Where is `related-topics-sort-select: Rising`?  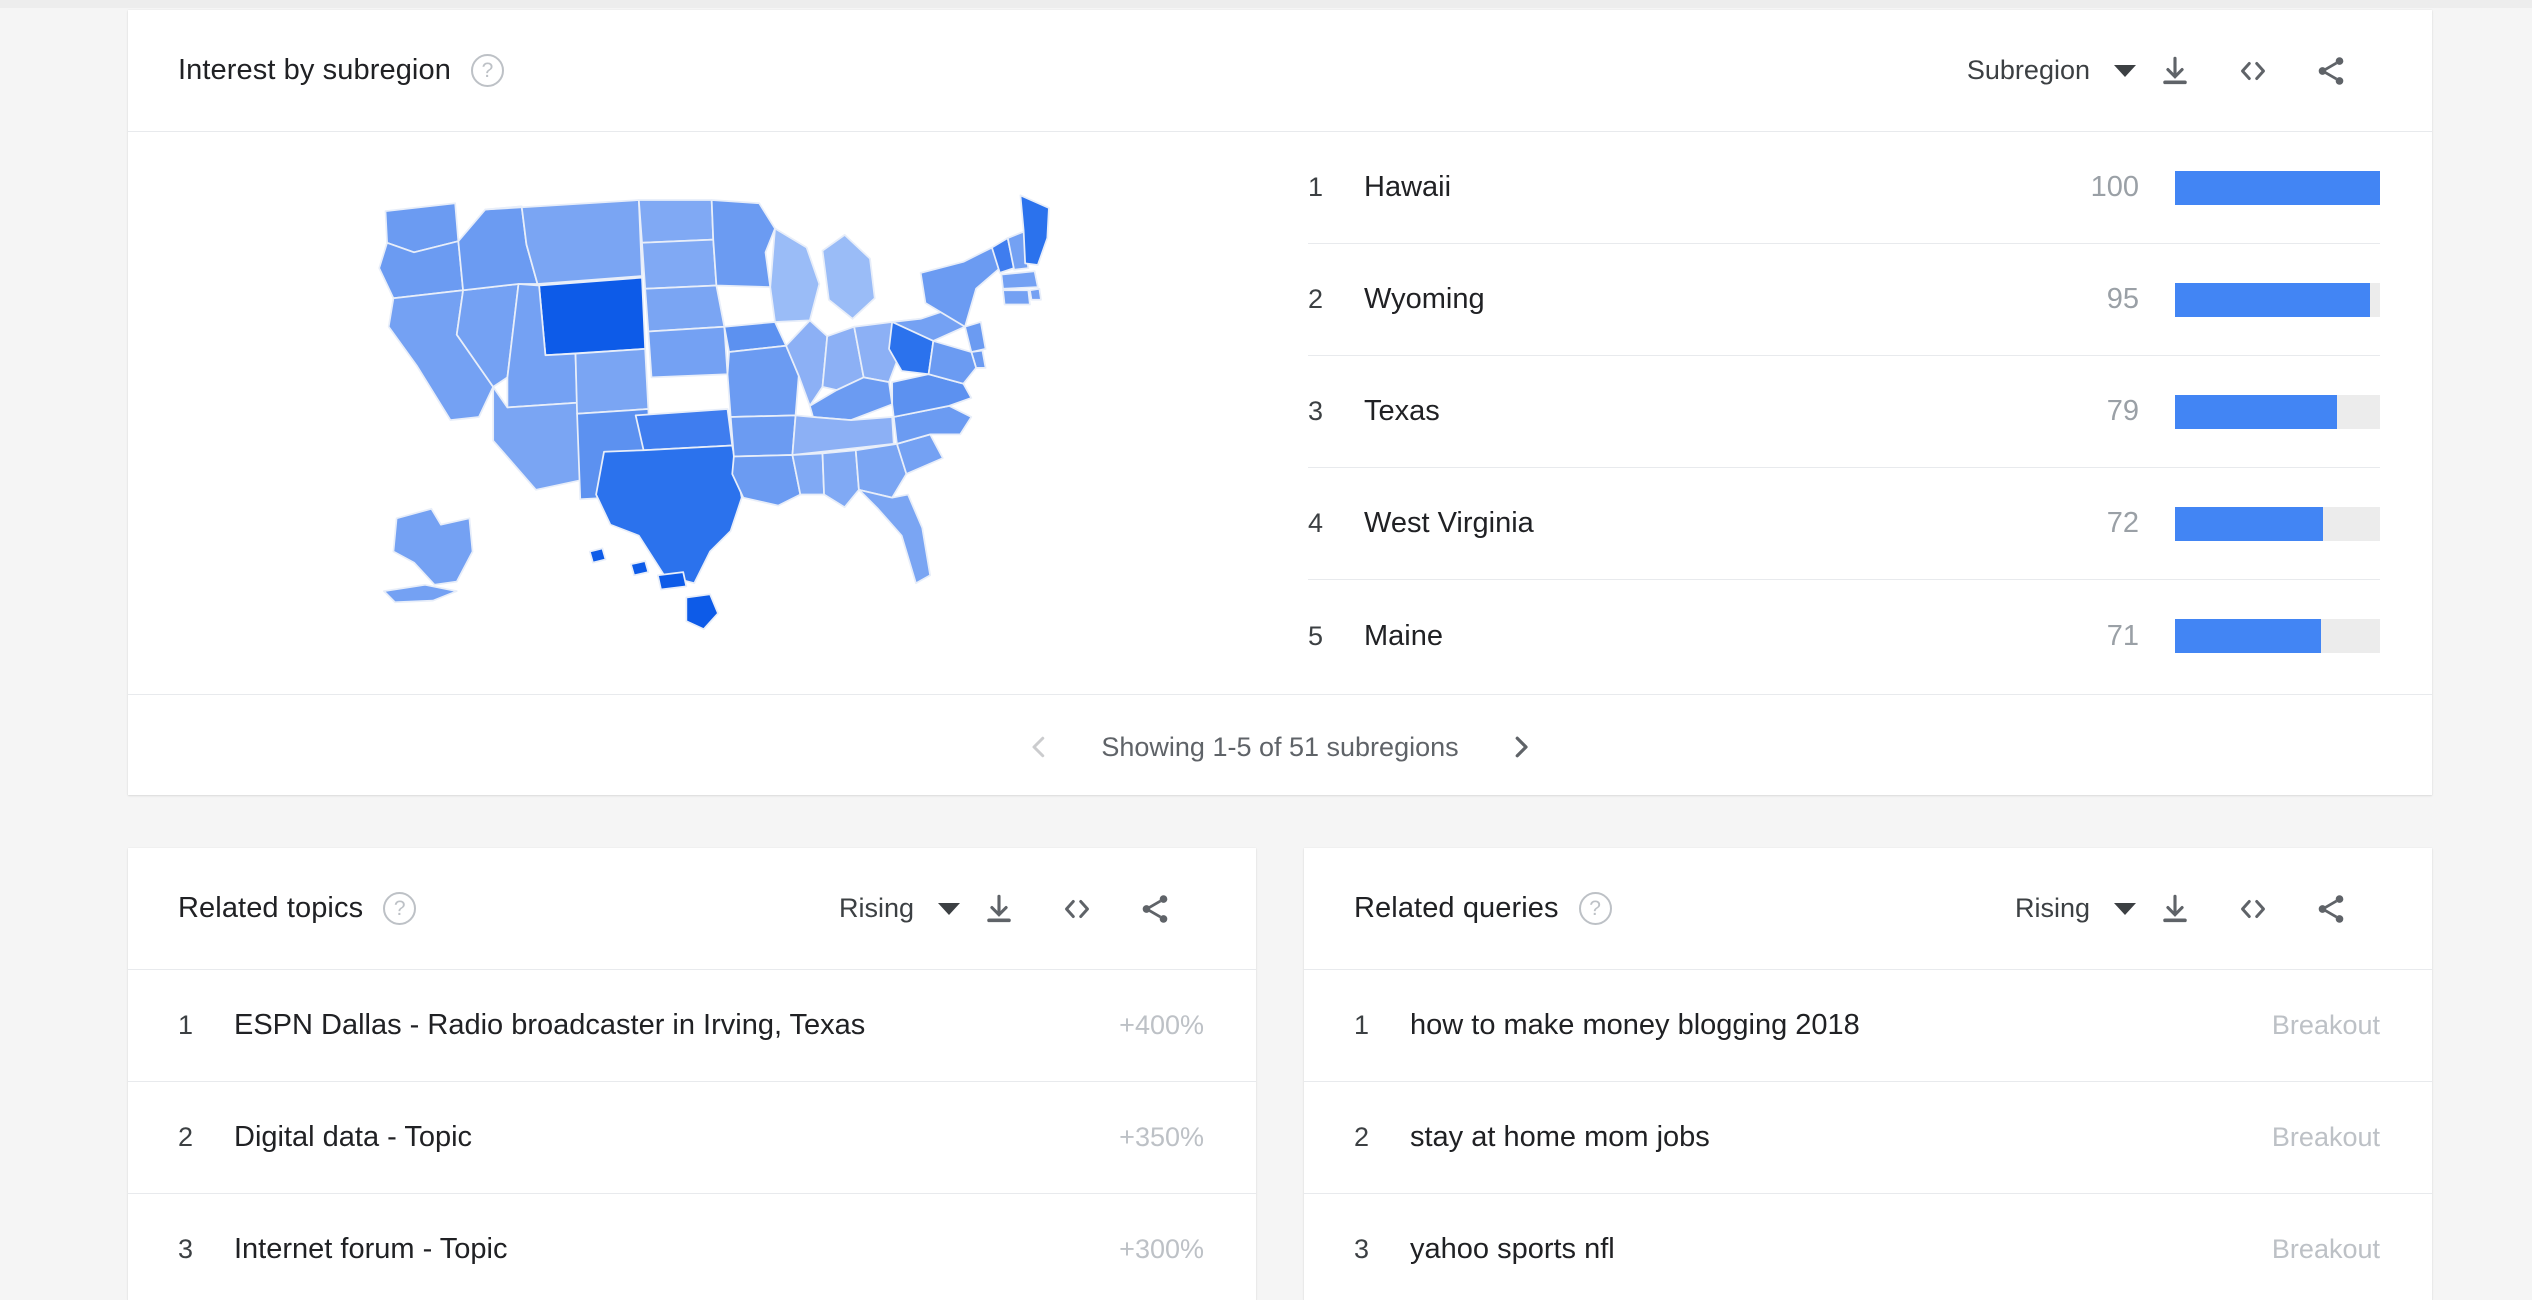
related-topics-sort-select: Rising is located at coordinates (899, 908).